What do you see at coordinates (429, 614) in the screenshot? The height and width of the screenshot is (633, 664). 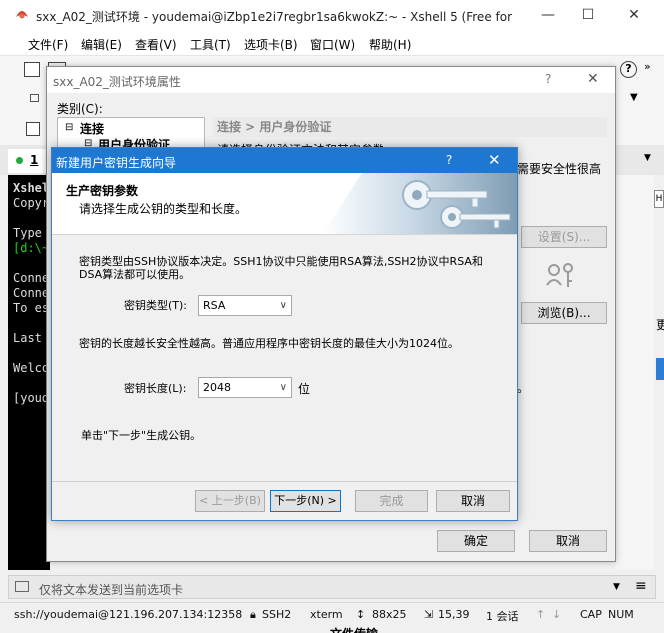 I see `status-cursor-icon: ⇲` at bounding box center [429, 614].